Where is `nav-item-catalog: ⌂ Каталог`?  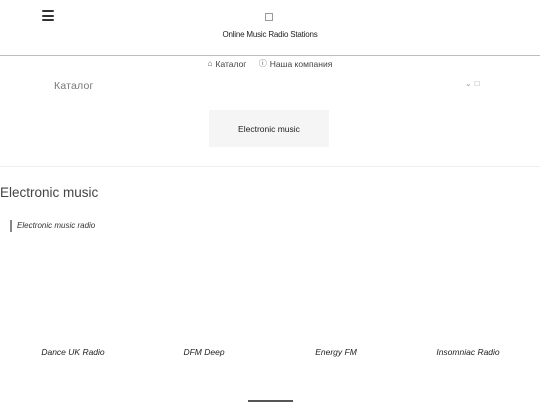 nav-item-catalog: ⌂ Каталог is located at coordinates (227, 64).